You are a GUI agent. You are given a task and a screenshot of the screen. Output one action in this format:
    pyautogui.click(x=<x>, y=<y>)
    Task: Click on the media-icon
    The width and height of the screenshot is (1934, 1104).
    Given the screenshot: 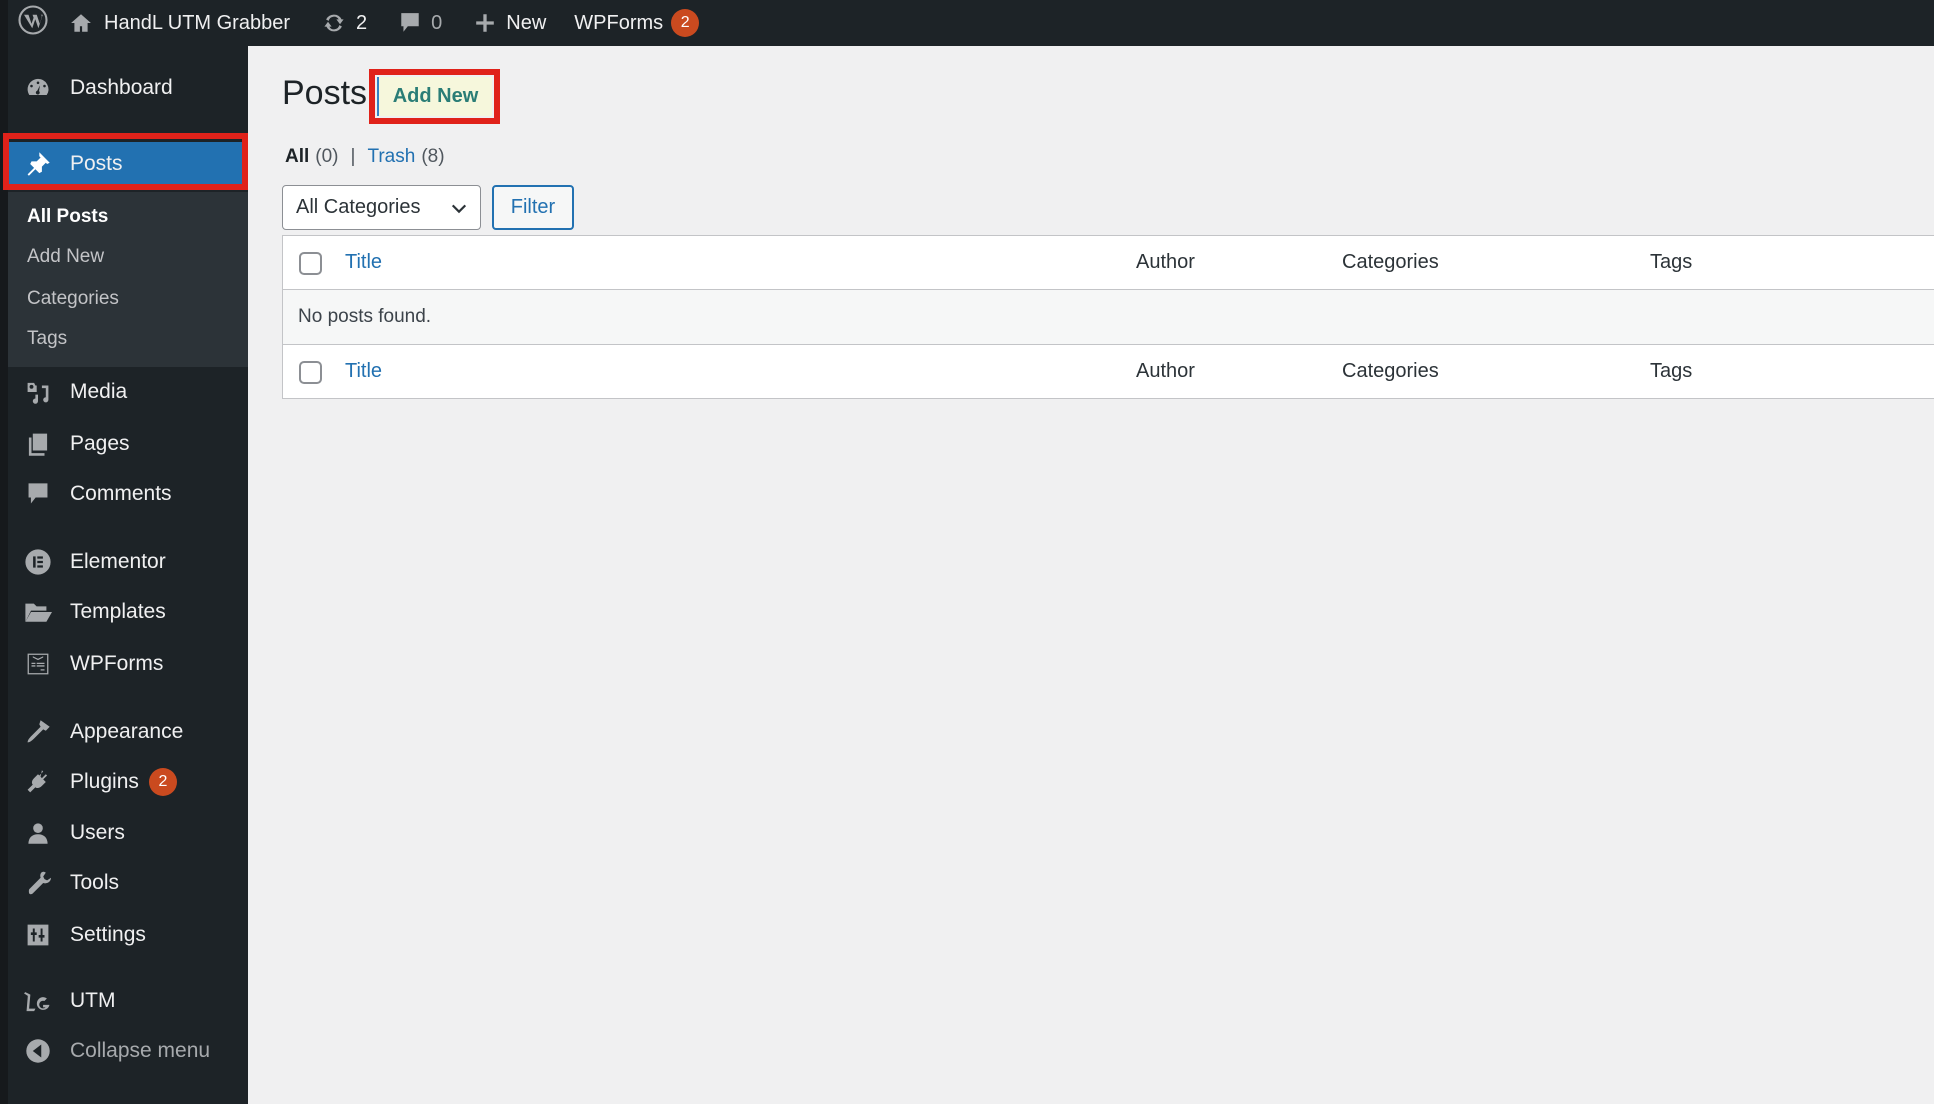 What is the action you would take?
    pyautogui.click(x=38, y=392)
    